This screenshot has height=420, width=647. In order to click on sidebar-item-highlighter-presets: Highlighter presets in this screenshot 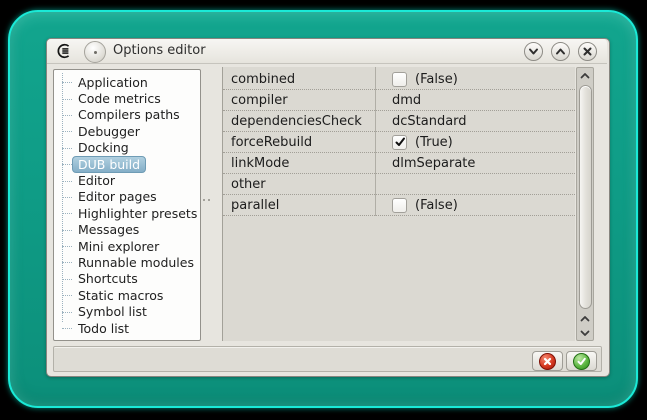, I will do `click(127, 213)`.